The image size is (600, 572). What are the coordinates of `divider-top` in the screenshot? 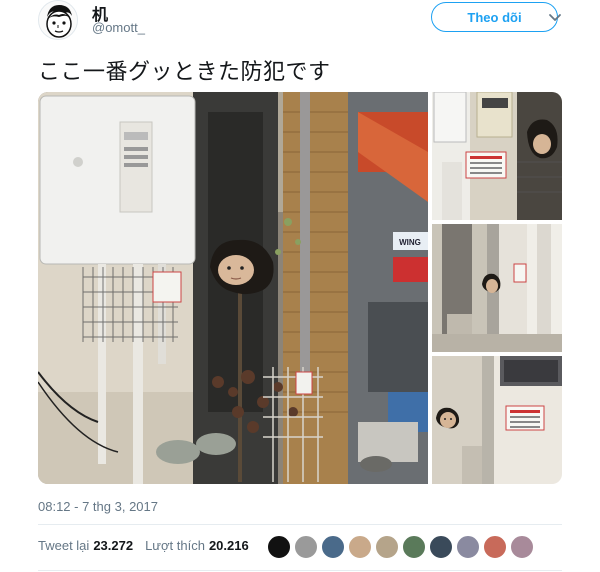 It's located at (300, 524).